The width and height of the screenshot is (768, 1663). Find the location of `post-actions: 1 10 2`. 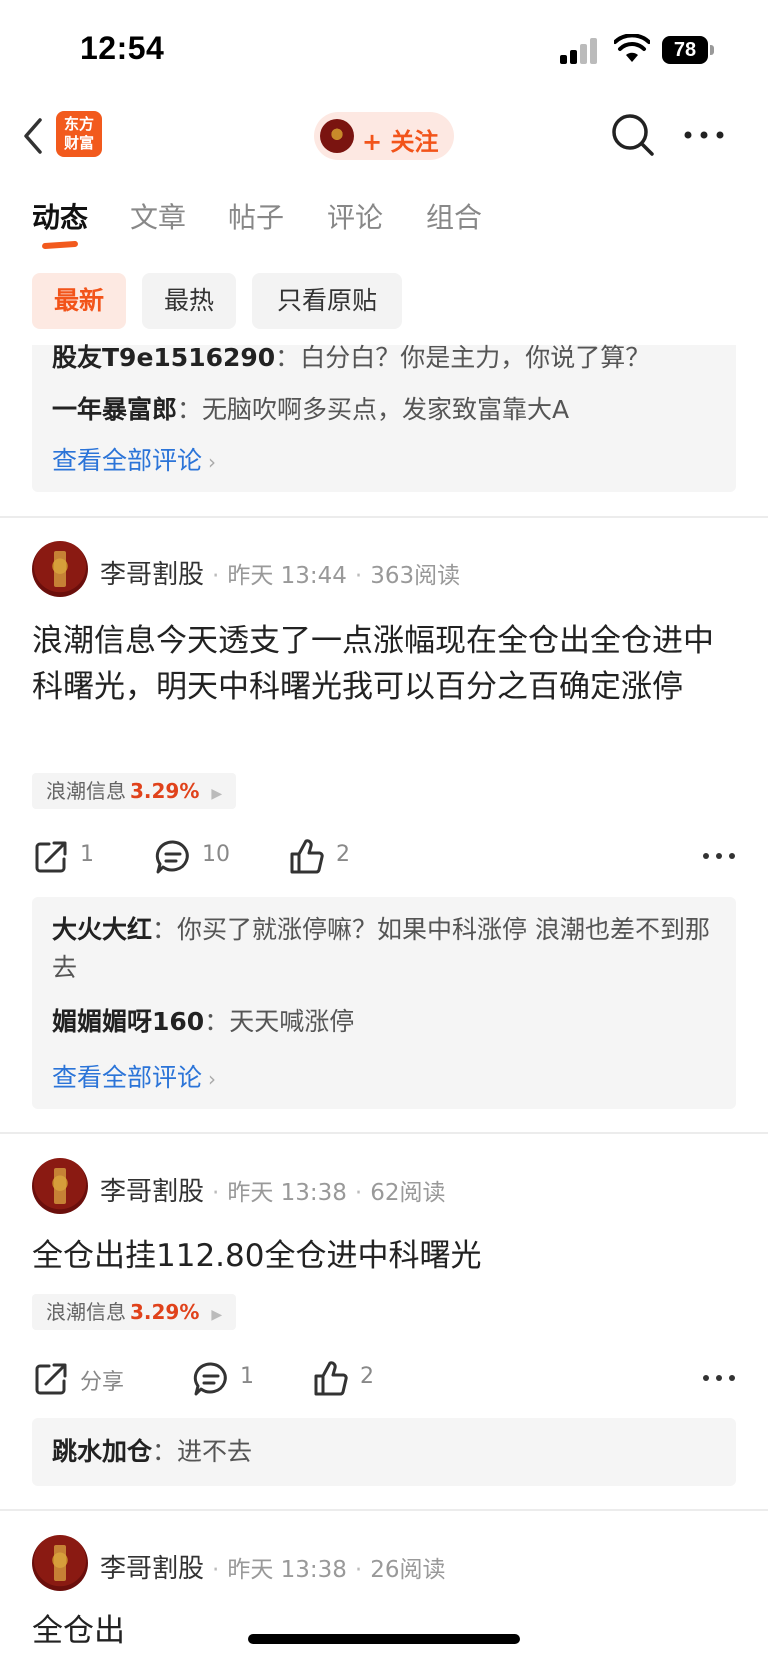

post-actions: 1 10 2 is located at coordinates (384, 856).